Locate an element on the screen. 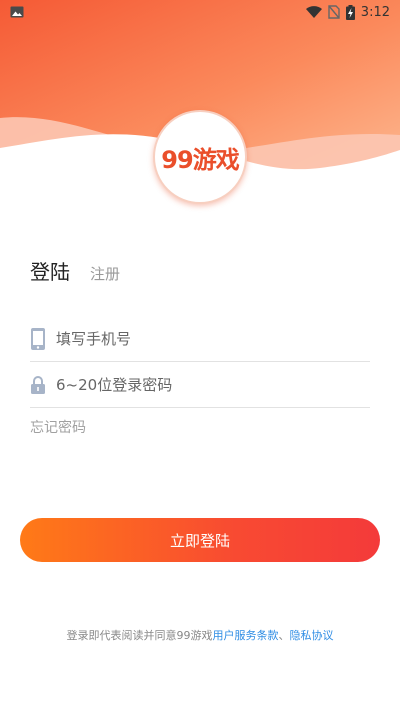 This screenshot has height=711, width=400. password-field-row is located at coordinates (200, 385).